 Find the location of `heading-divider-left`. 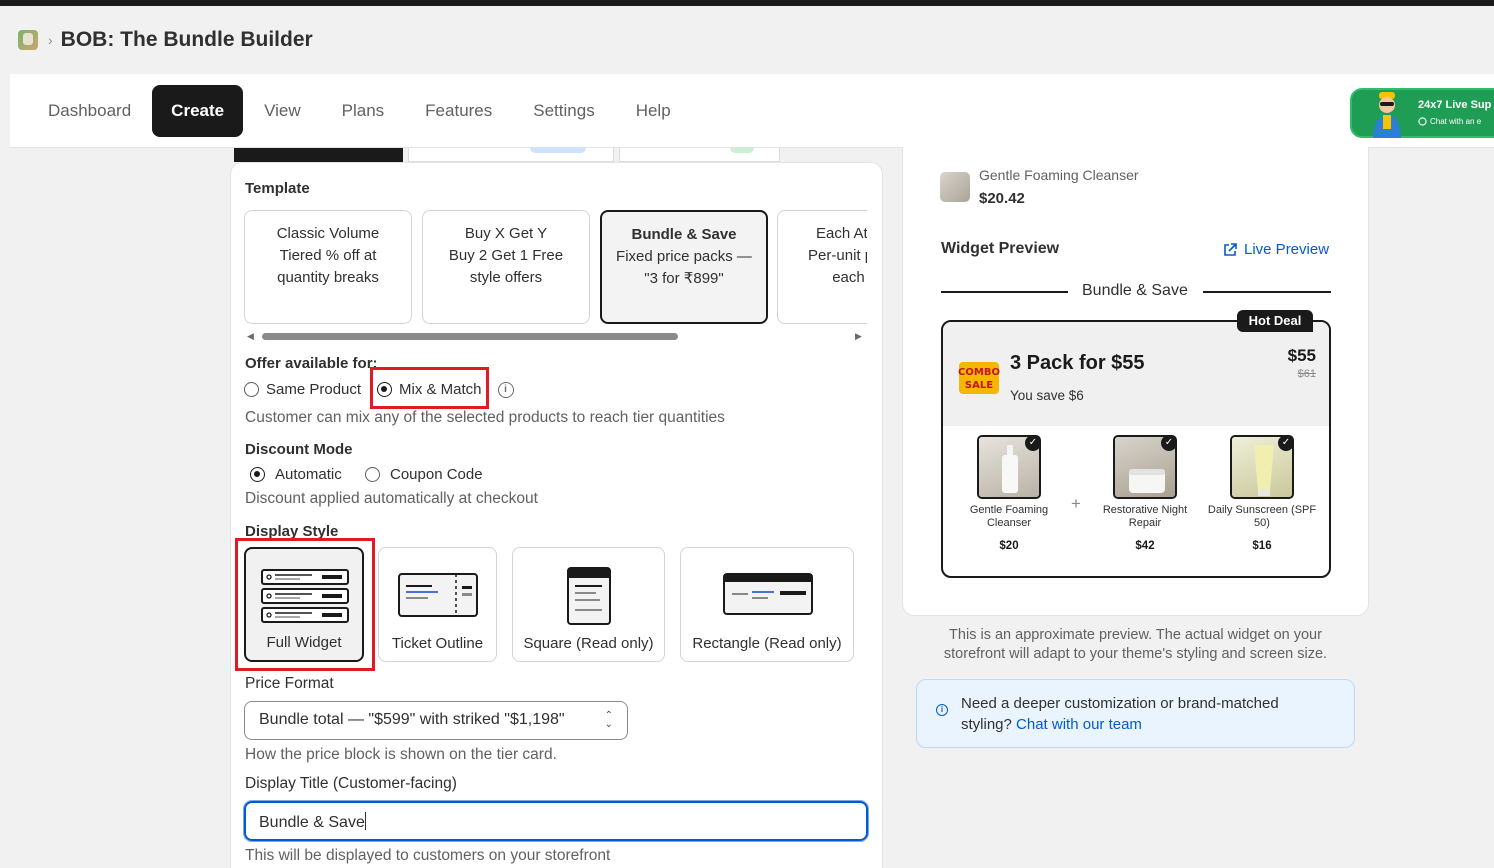

heading-divider-left is located at coordinates (1004, 292).